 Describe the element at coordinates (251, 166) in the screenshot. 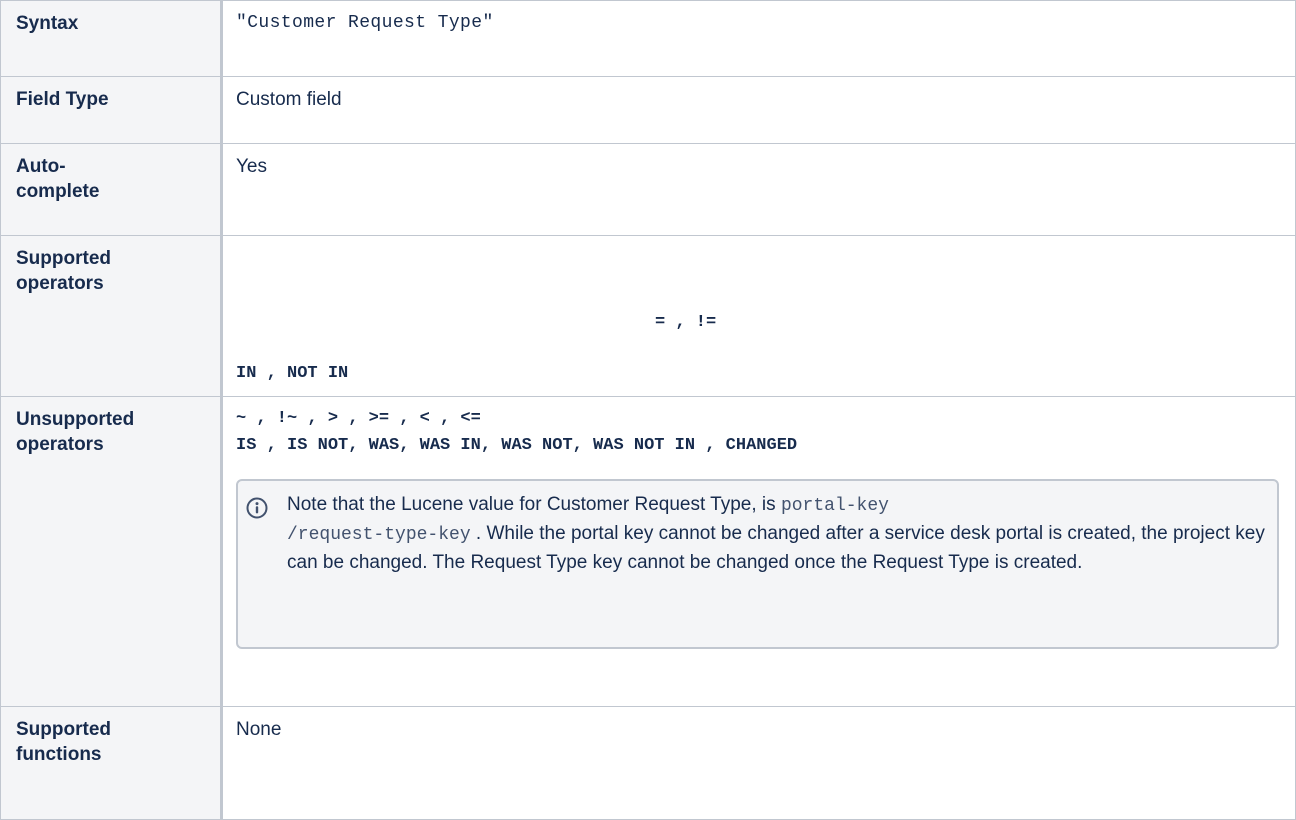

I see `auto-complete-value: Yes` at that location.